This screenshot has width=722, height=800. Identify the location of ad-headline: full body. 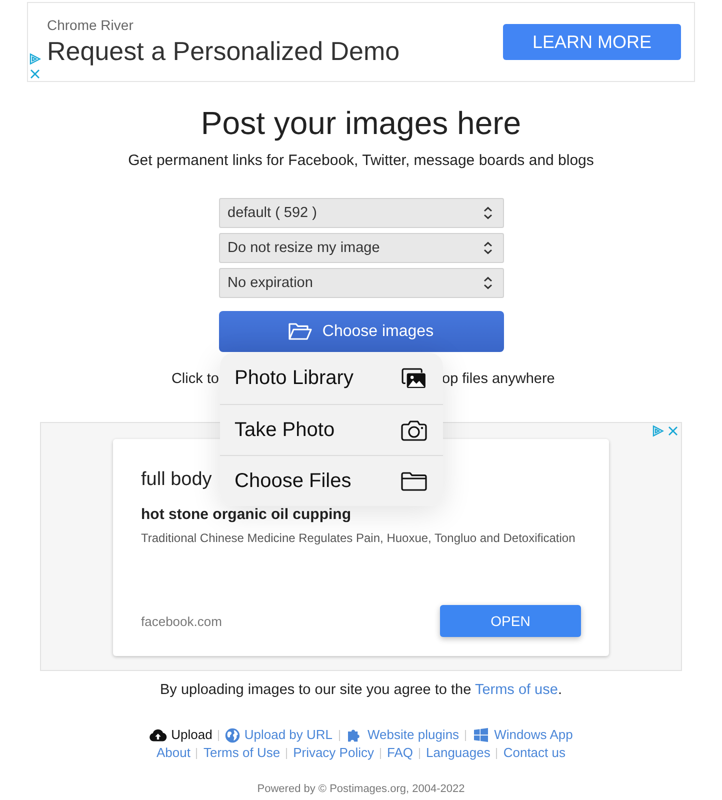
(176, 480).